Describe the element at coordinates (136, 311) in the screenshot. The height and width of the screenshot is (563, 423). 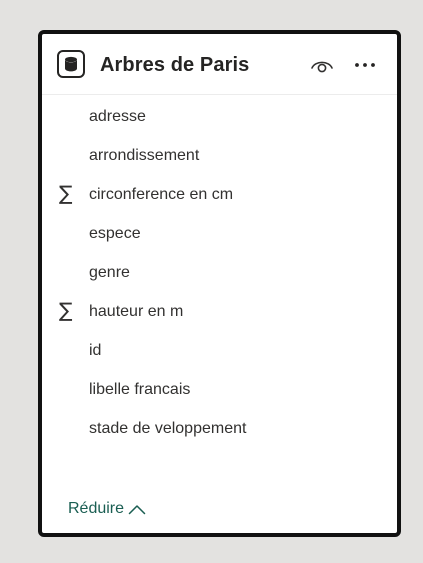
I see `field-label: hauteur en m` at that location.